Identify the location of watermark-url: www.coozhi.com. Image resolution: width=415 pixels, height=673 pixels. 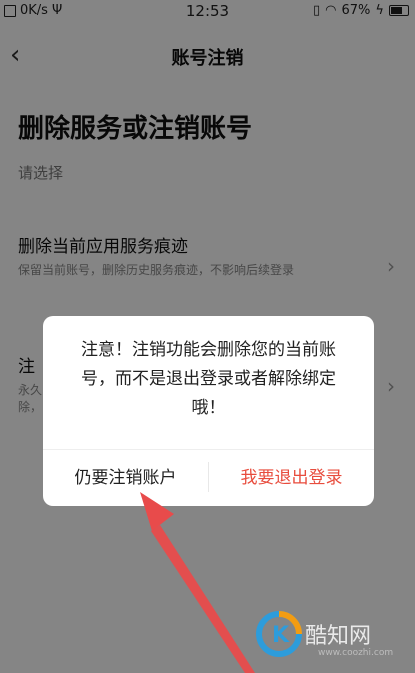
(356, 653).